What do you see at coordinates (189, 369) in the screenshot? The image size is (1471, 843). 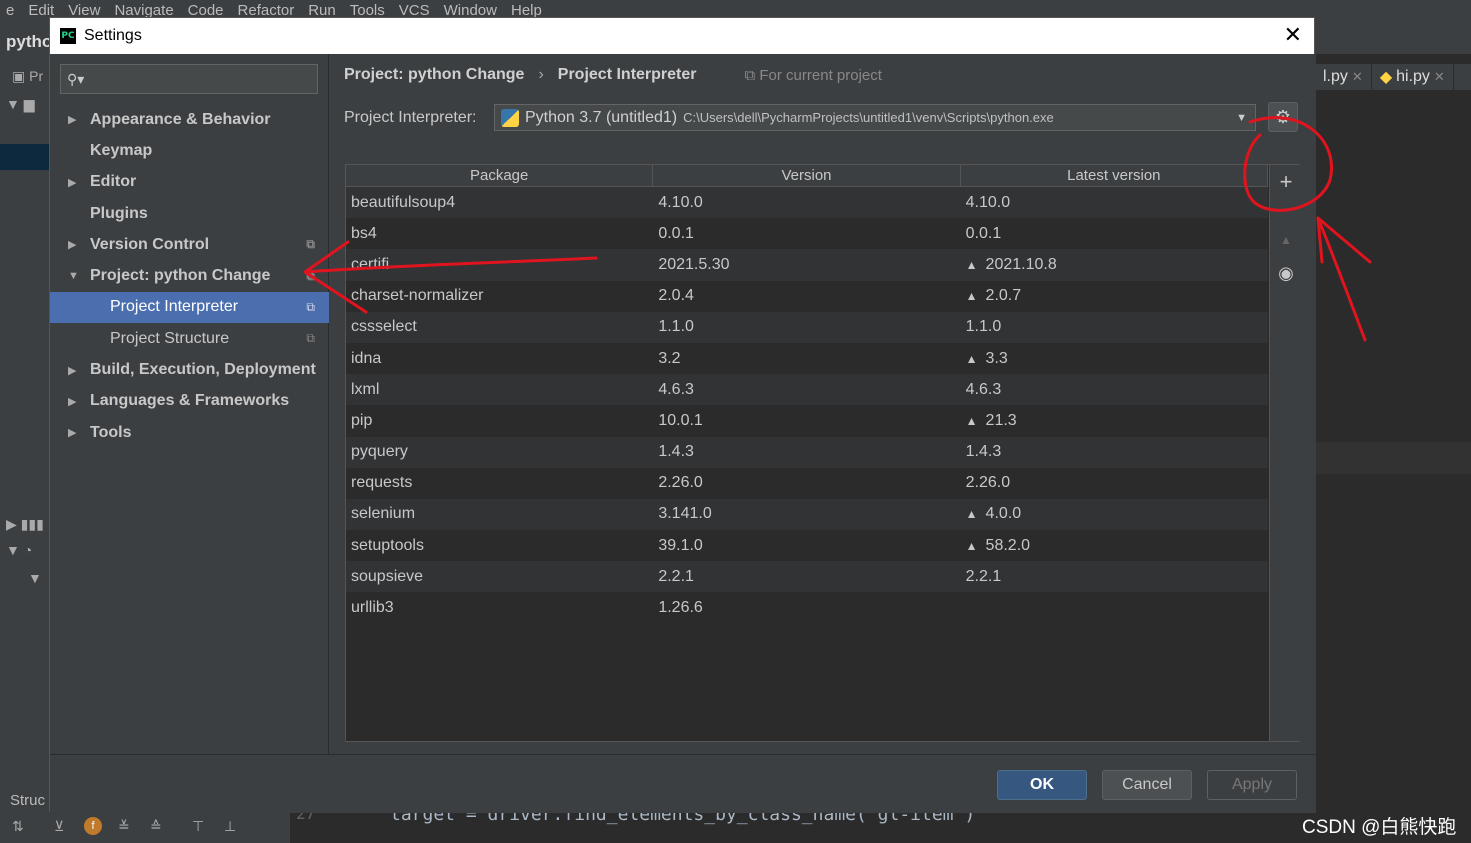 I see `tree-item: ▶ Build, Execution, Deployment` at bounding box center [189, 369].